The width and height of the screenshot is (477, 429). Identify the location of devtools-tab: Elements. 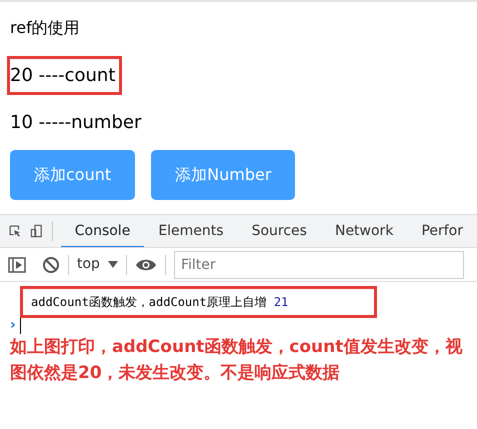
(191, 231).